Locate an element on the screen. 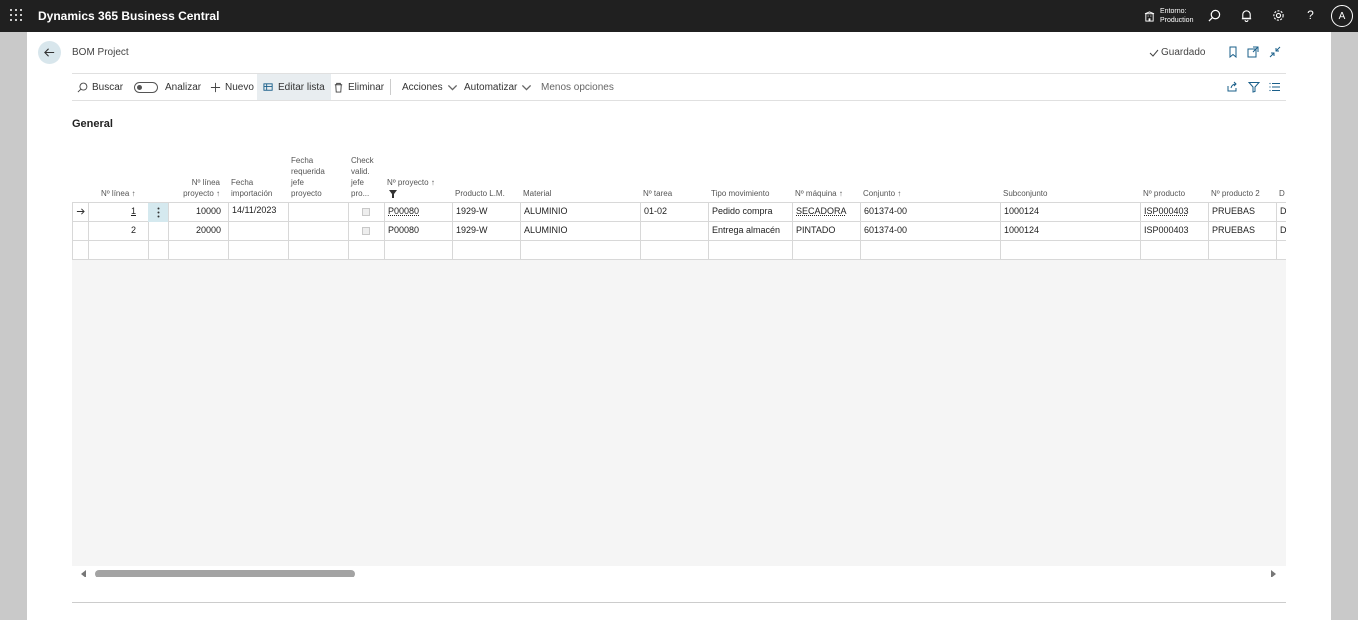 This screenshot has height=620, width=1358. col-head-machine-no: Nº máquina ↑ is located at coordinates (819, 195).